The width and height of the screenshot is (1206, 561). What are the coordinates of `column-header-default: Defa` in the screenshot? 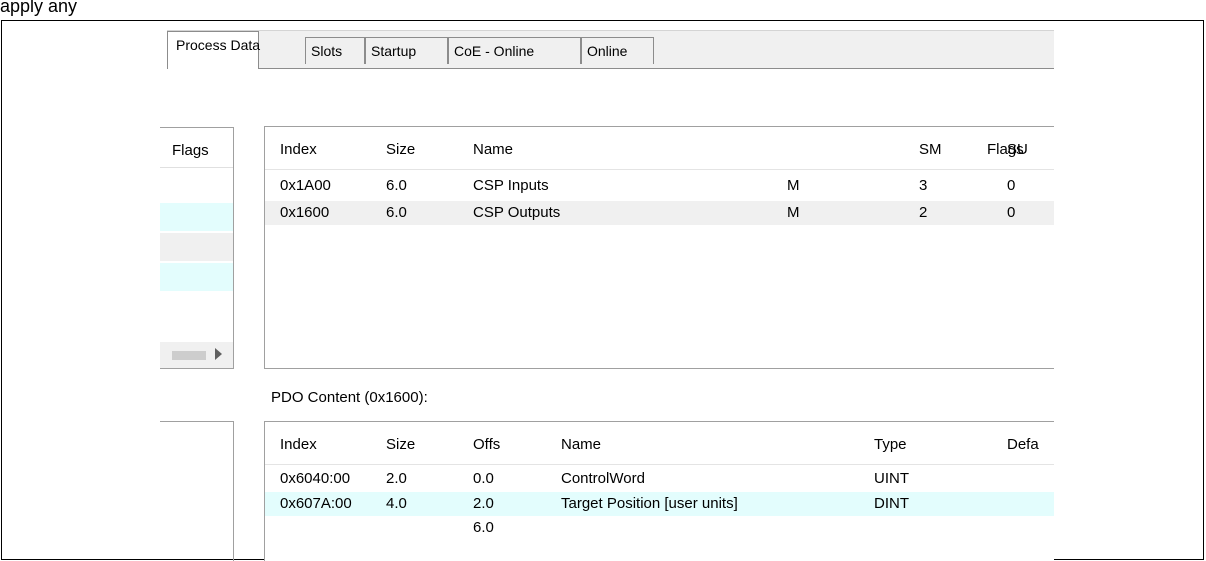 It's located at (1023, 444).